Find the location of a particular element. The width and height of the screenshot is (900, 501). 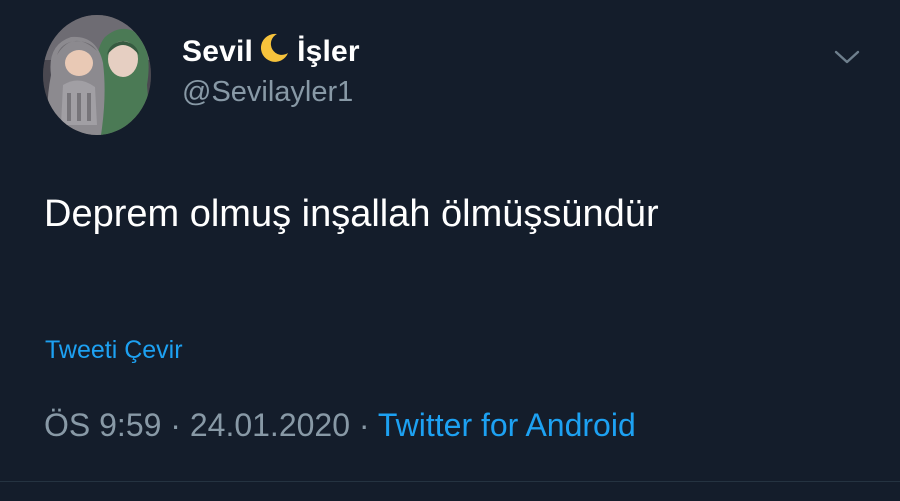

divider is located at coordinates (450, 481).